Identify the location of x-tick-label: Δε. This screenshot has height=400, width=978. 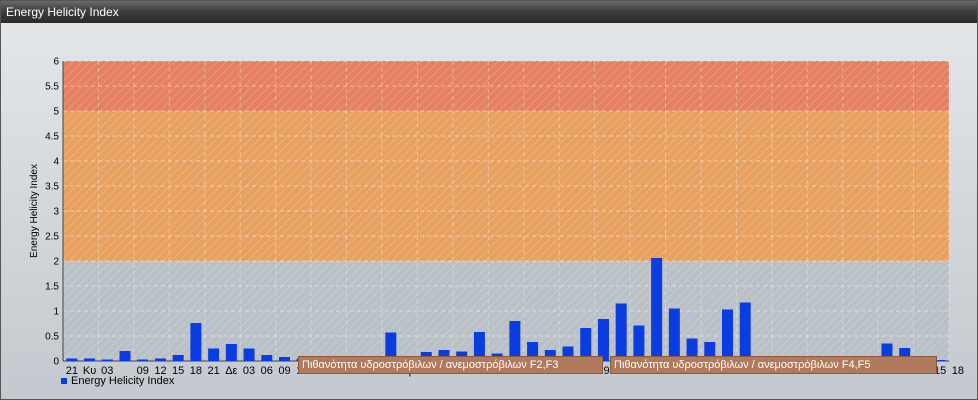
(231, 371).